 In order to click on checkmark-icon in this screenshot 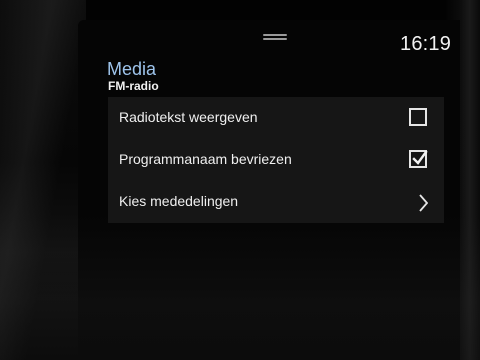, I will do `click(420, 158)`.